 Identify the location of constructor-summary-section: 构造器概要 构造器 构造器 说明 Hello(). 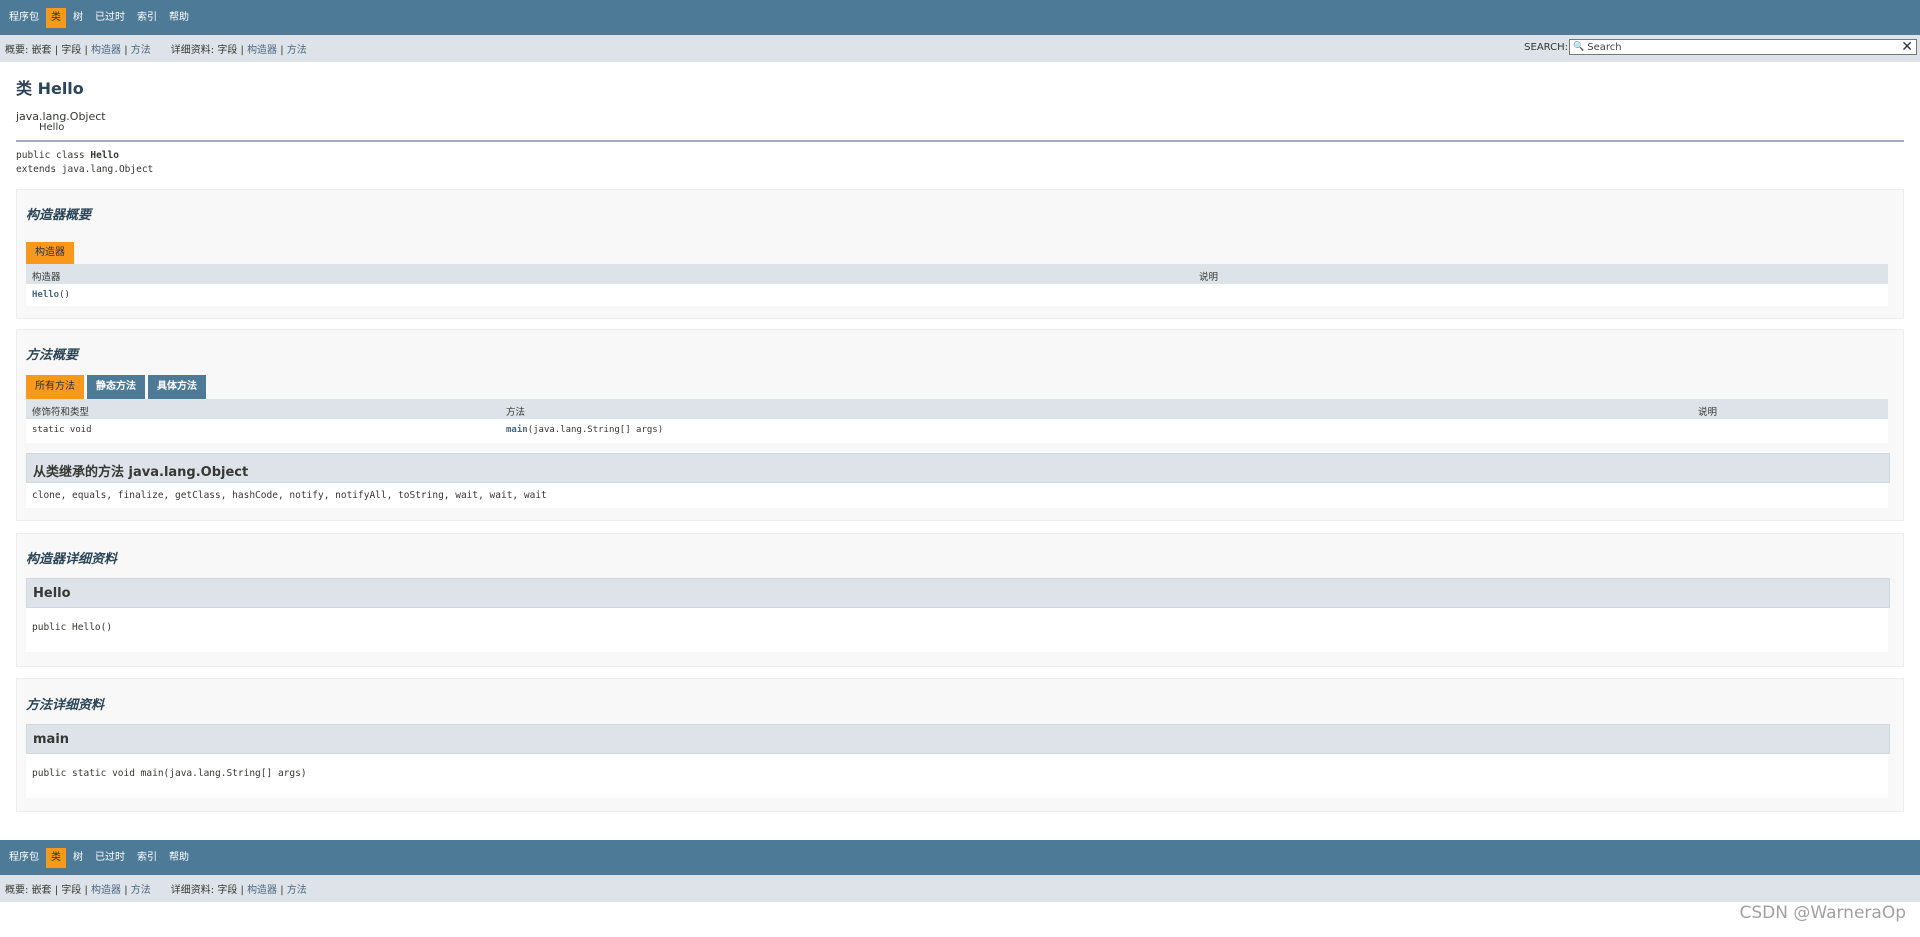
(960, 254).